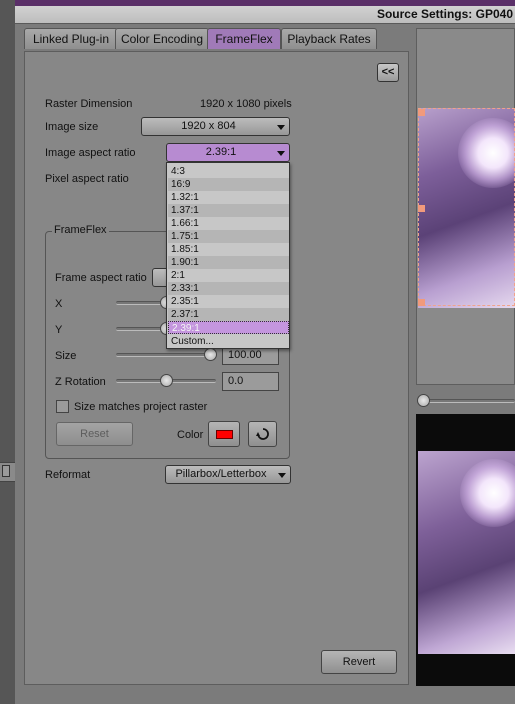 Image resolution: width=515 pixels, height=704 pixels. I want to click on title-bar: Source Settings: GP040, so click(265, 12).